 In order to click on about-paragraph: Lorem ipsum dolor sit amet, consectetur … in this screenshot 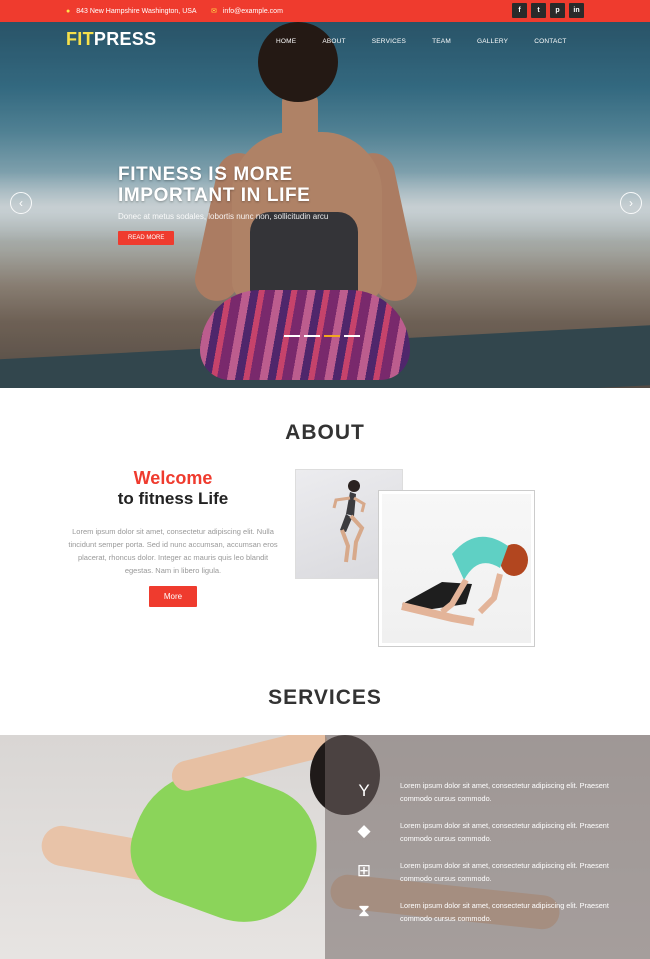, I will do `click(173, 551)`.